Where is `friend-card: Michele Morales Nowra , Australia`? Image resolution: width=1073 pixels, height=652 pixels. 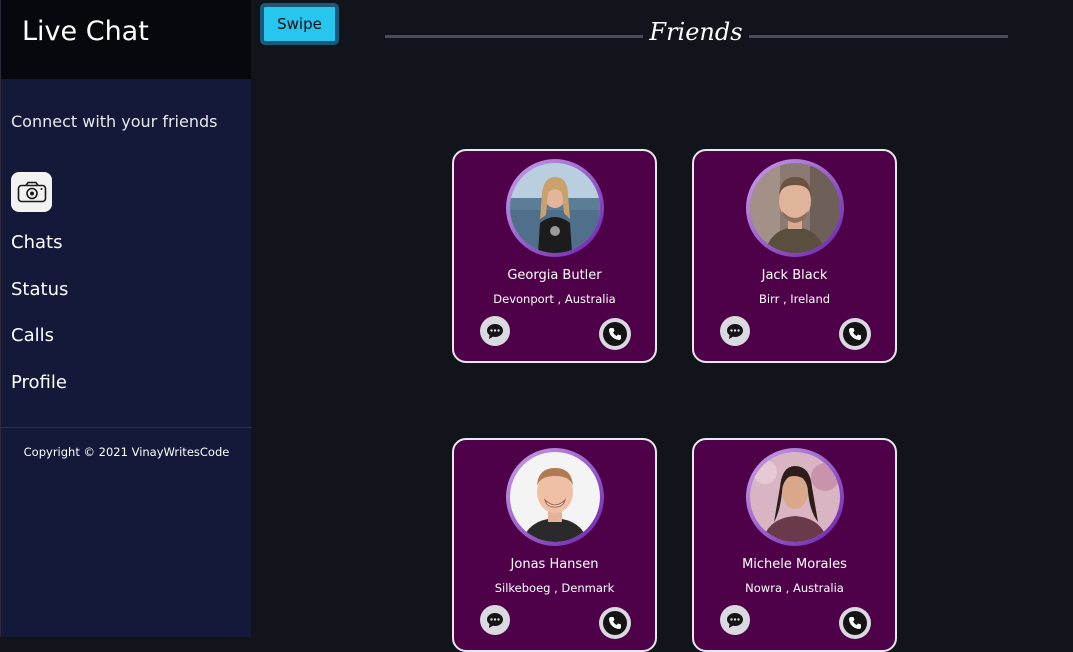
friend-card: Michele Morales Nowra , Australia is located at coordinates (794, 545).